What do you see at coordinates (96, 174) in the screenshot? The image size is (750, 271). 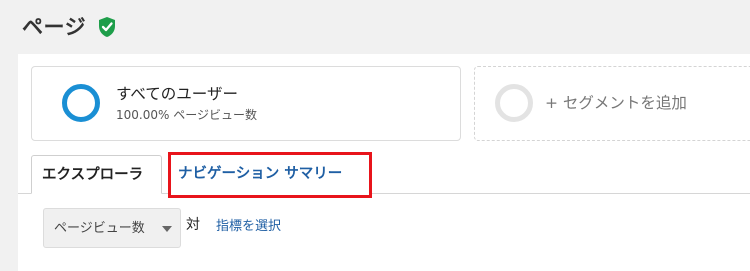 I see `tab-explorer: エクスプローラ` at bounding box center [96, 174].